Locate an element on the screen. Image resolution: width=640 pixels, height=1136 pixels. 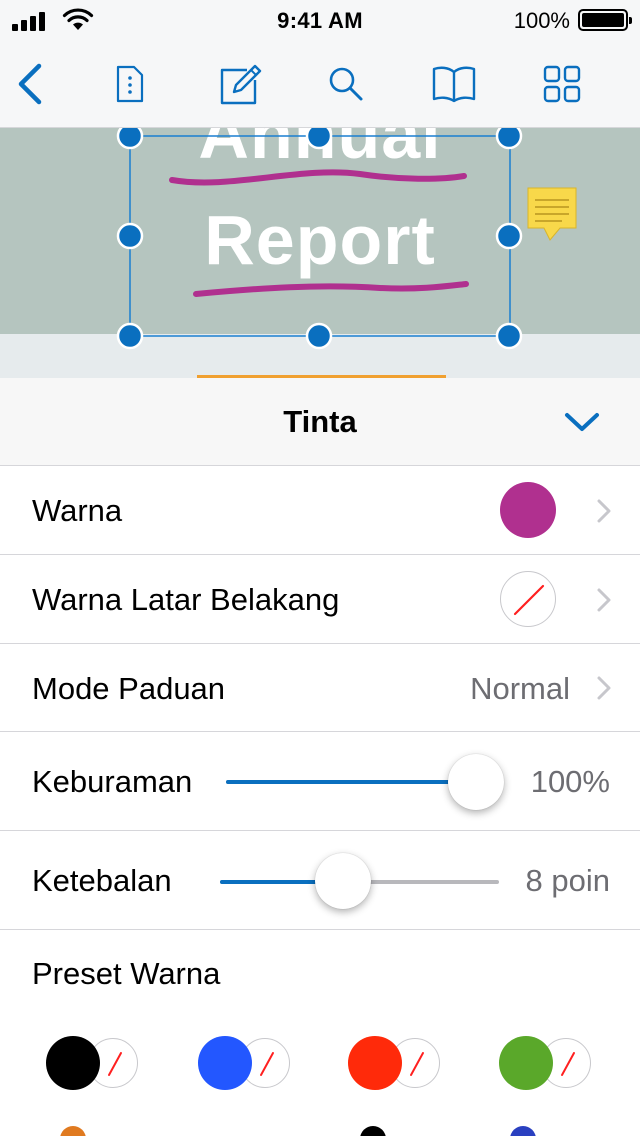
toolbar is located at coordinates (320, 84).